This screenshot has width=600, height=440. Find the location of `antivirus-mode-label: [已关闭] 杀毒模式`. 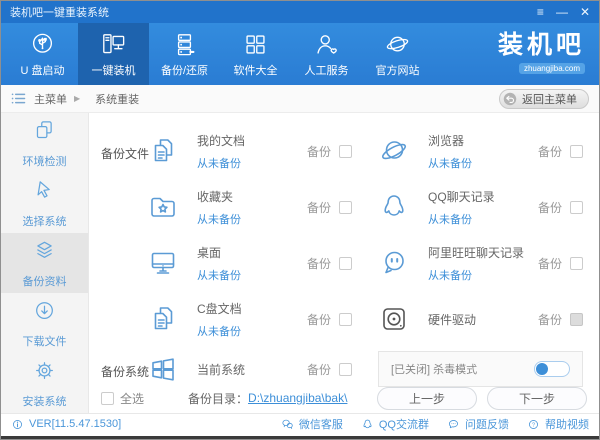

antivirus-mode-label: [已关闭] 杀毒模式 is located at coordinates (434, 370).